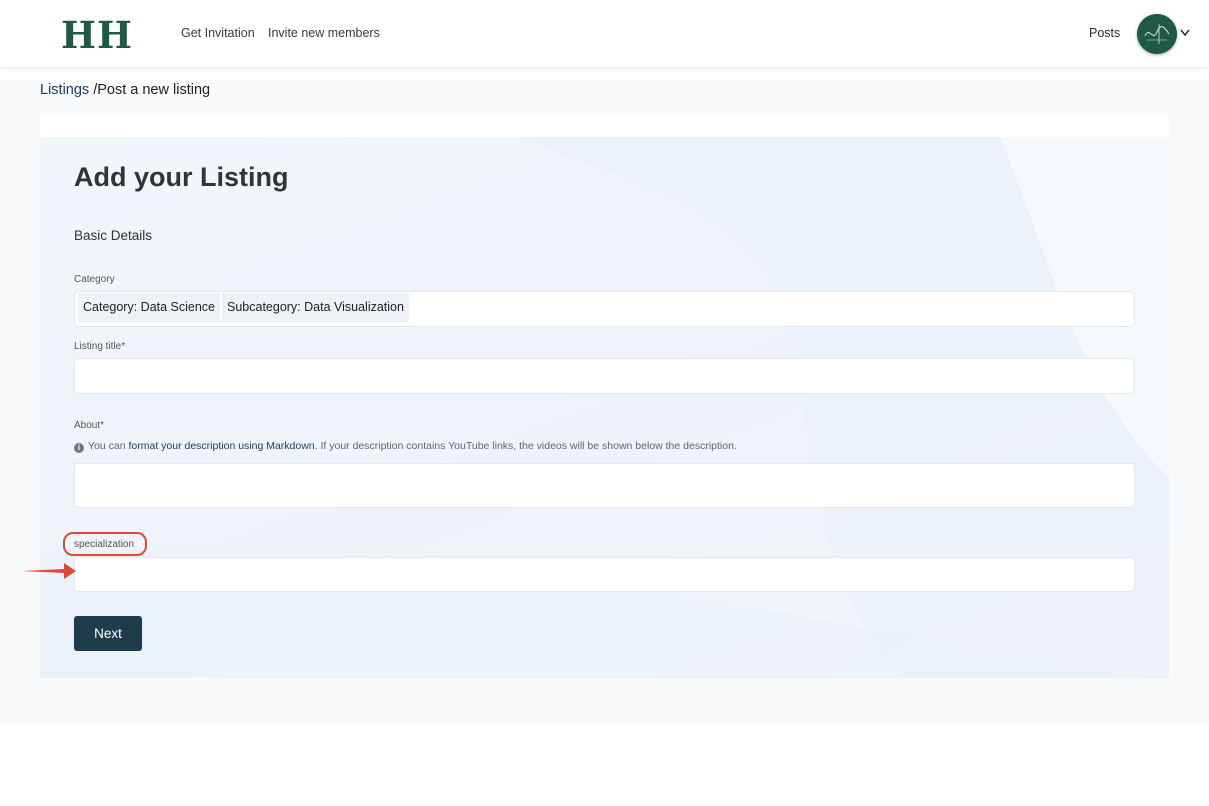  I want to click on nav-invite-new-members: Invite new members, so click(324, 33).